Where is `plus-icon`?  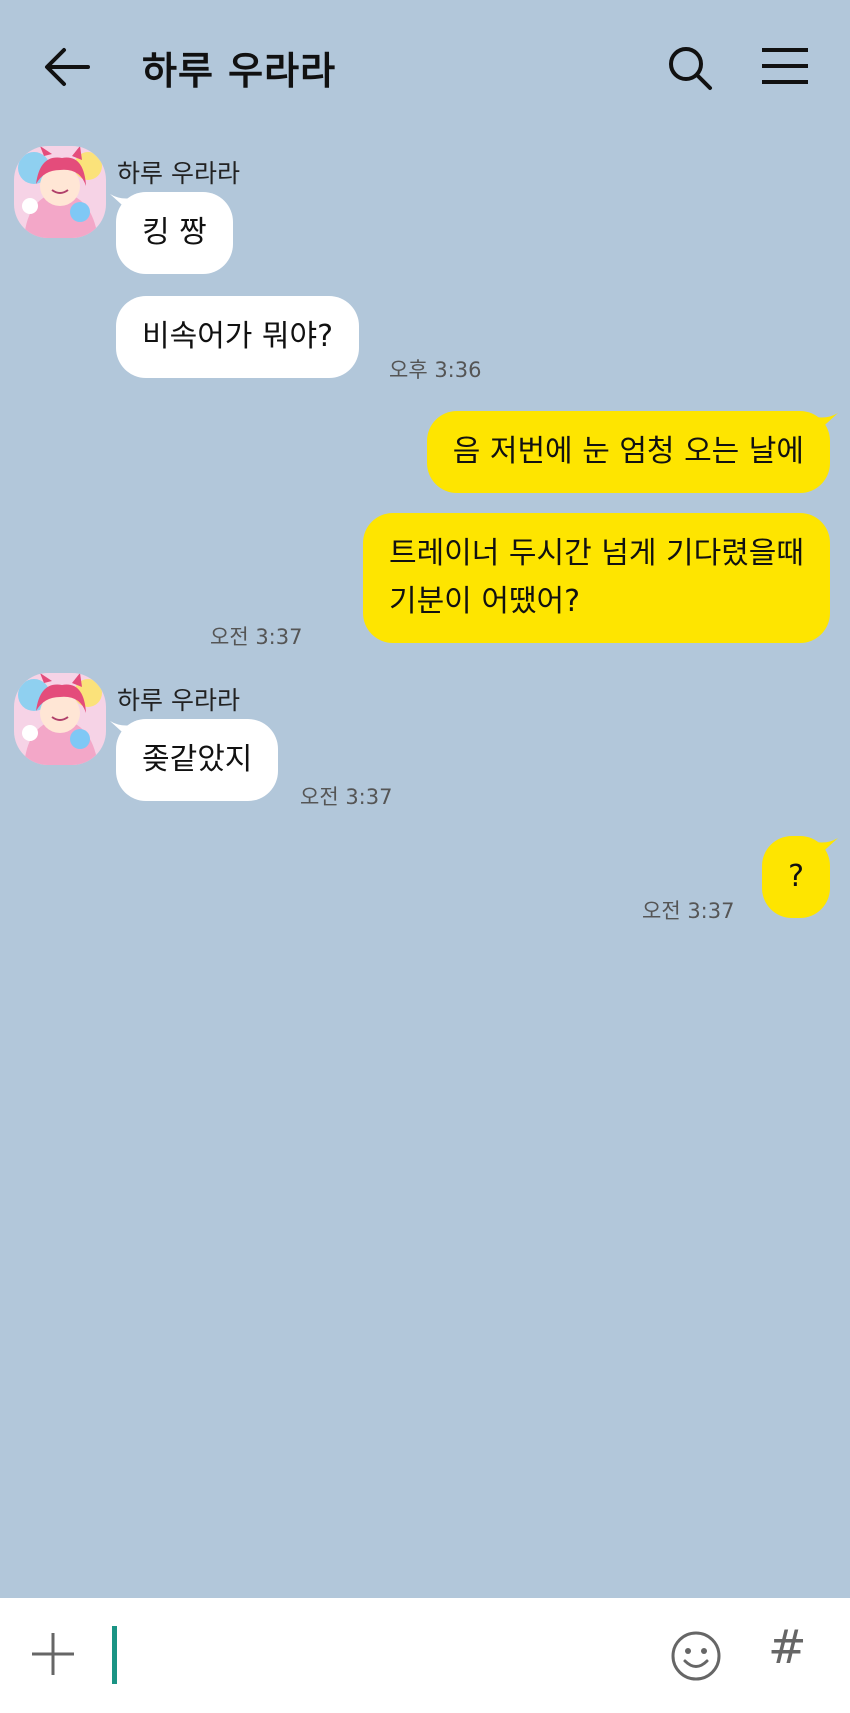 plus-icon is located at coordinates (53, 1654).